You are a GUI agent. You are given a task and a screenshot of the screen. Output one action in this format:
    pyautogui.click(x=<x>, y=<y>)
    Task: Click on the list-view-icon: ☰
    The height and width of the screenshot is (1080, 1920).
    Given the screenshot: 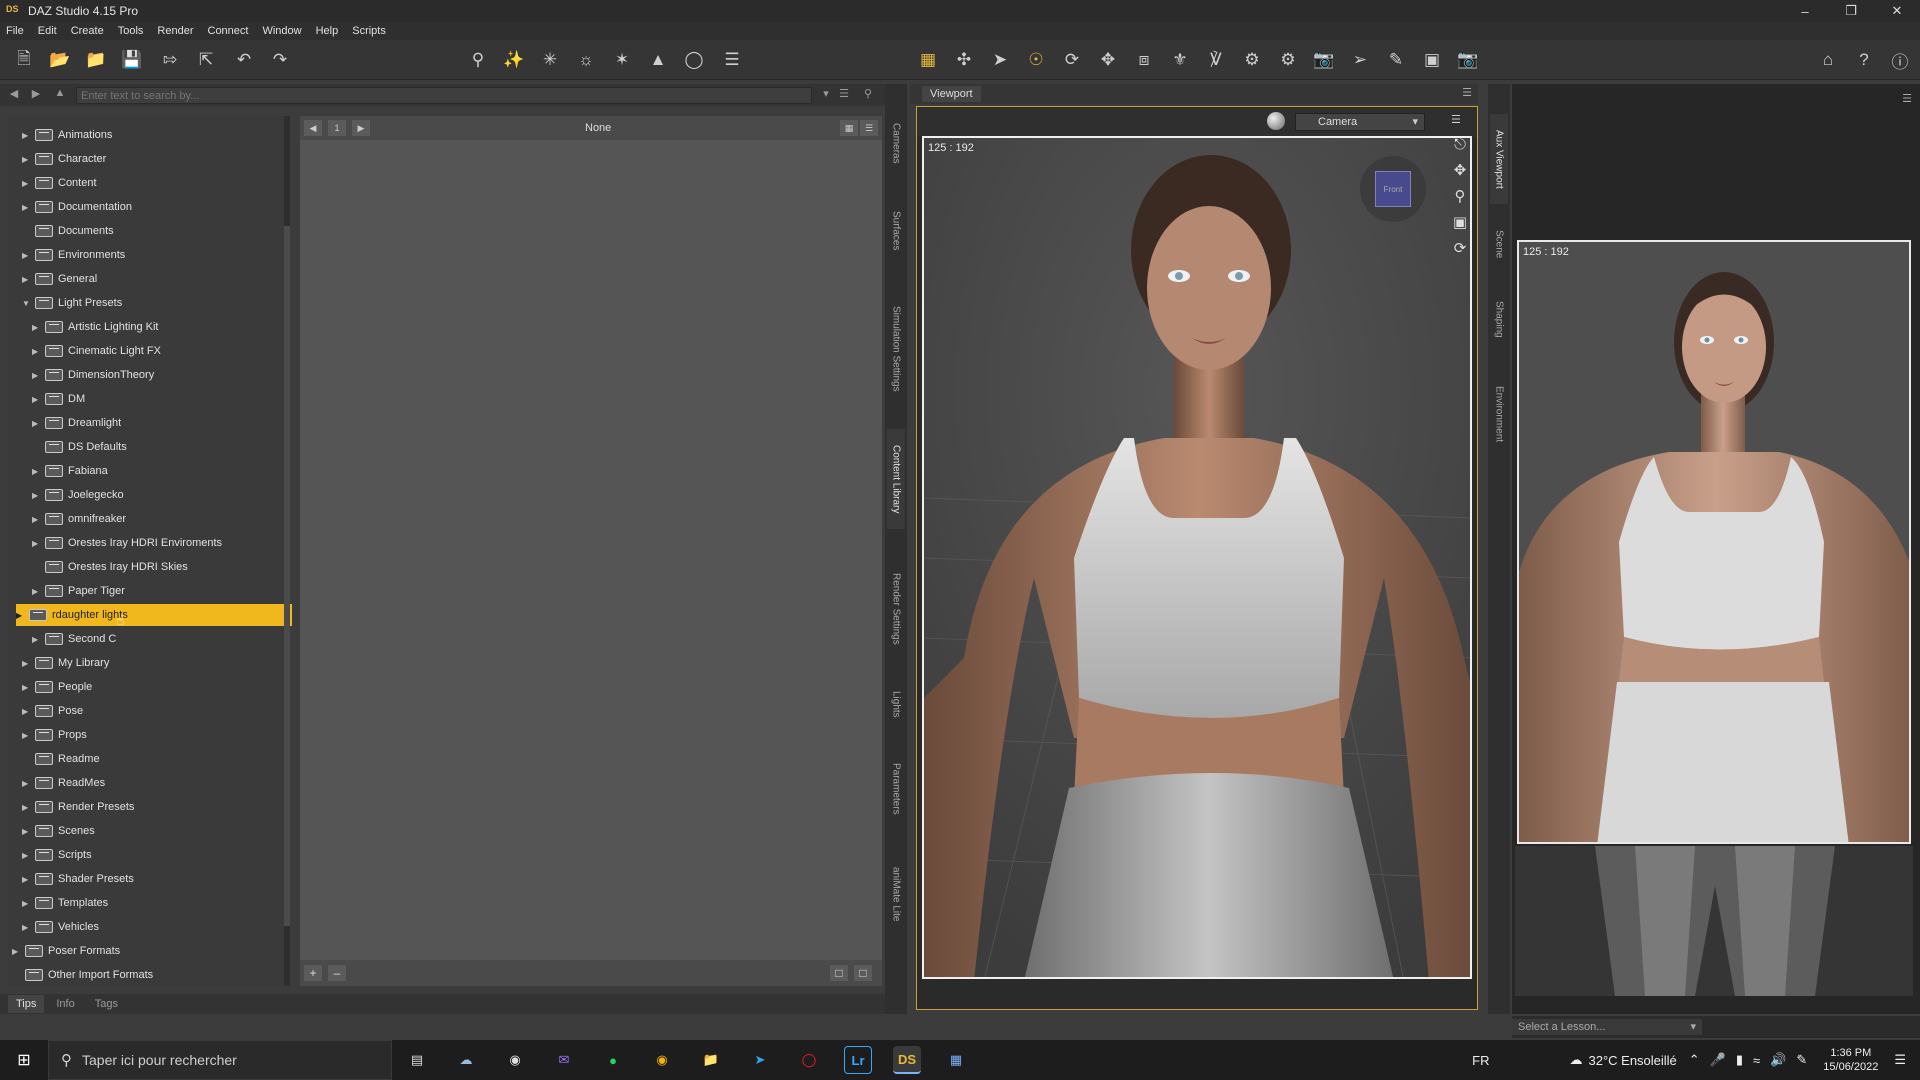 What is the action you would take?
    pyautogui.click(x=869, y=128)
    